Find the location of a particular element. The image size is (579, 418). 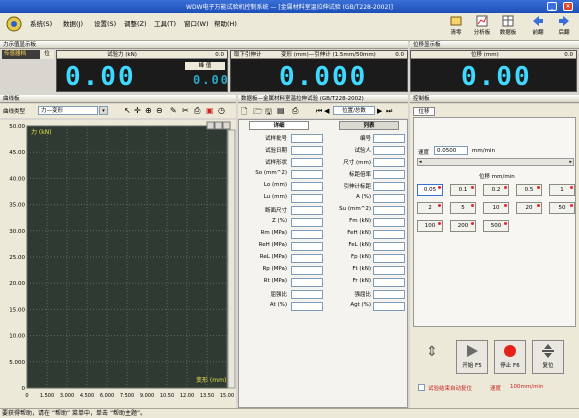

speed-preset-button: 0.5 is located at coordinates (529, 190).